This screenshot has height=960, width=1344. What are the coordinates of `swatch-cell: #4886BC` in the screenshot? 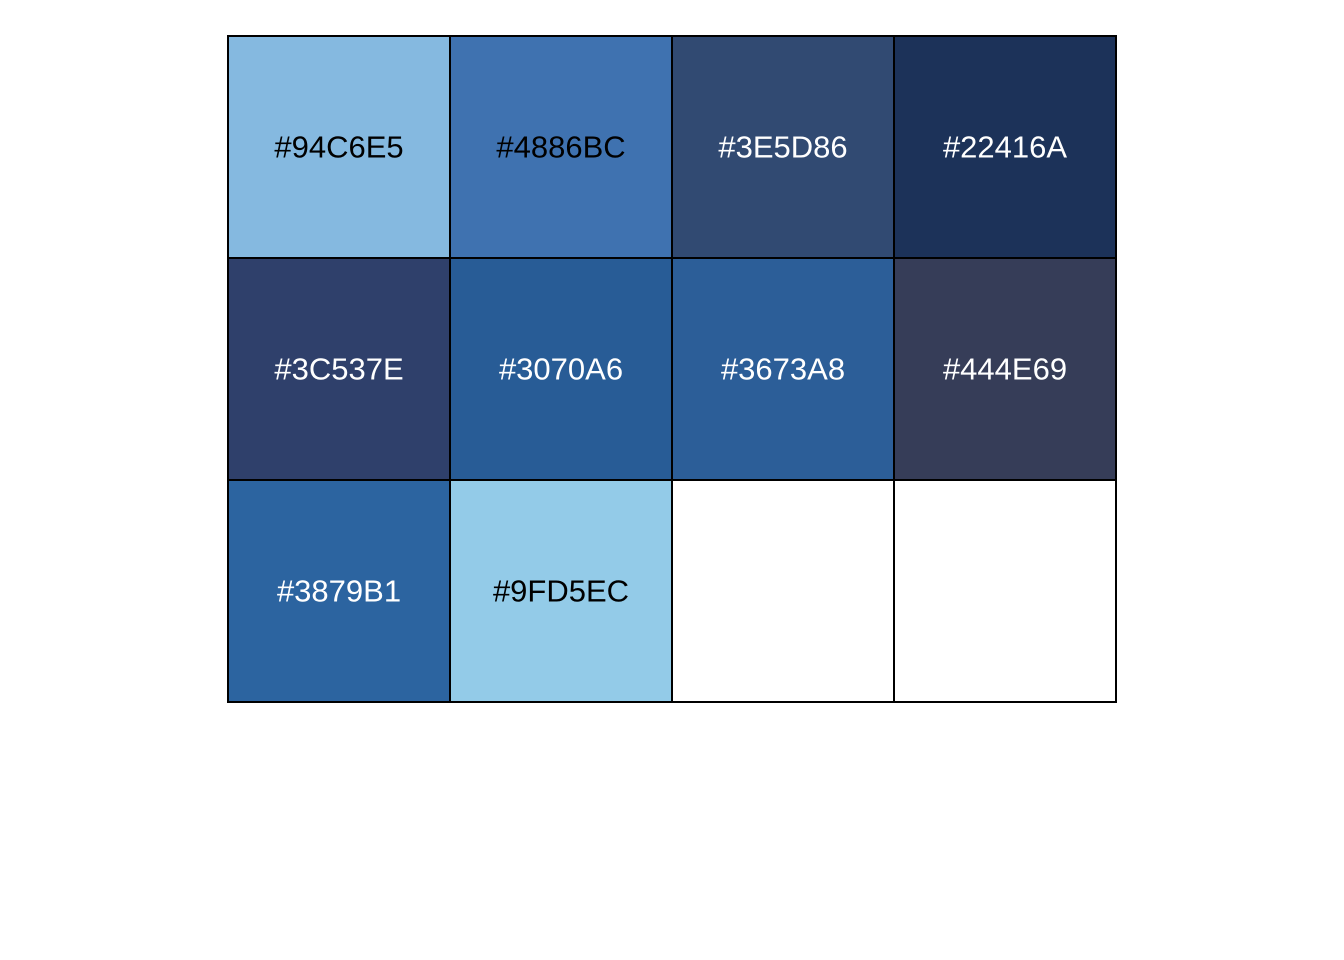 It's located at (561, 147).